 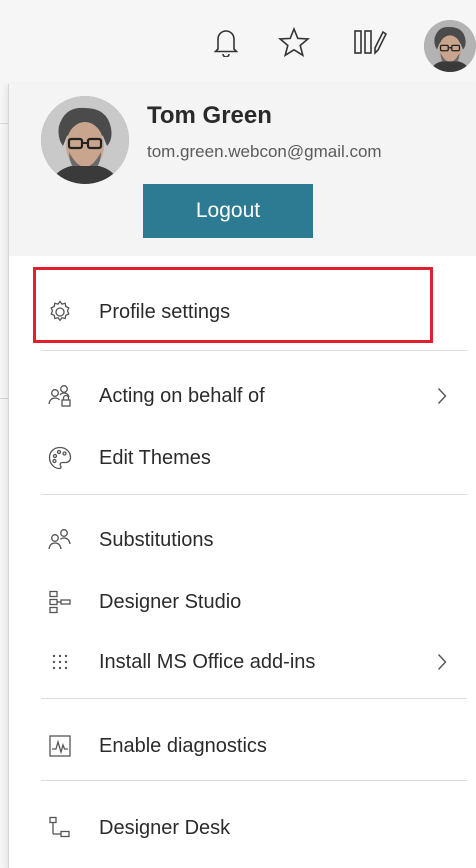 I want to click on hierarchy-icon, so click(x=60, y=602).